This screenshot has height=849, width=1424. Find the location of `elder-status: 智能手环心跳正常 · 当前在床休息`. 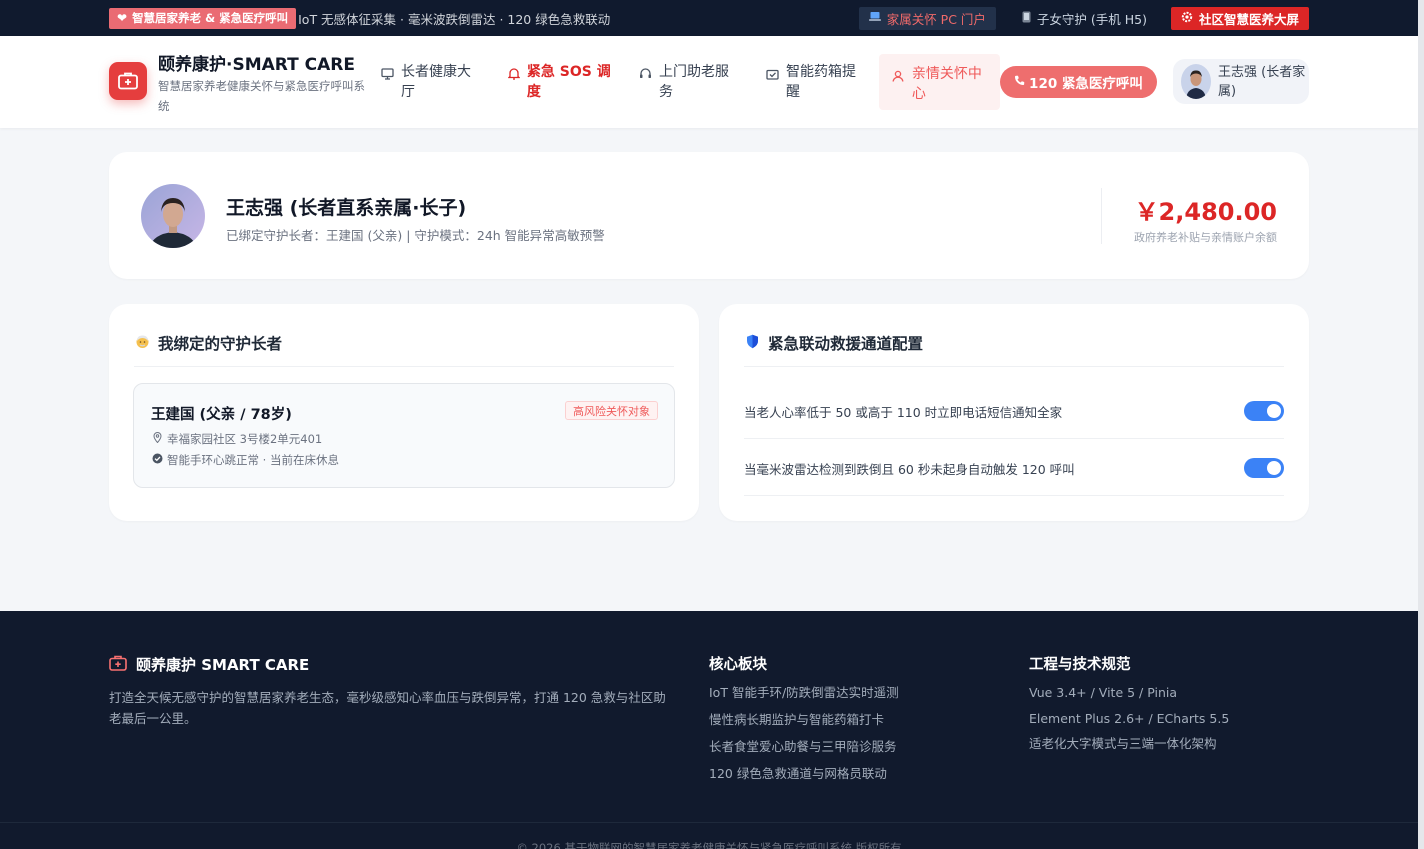

elder-status: 智能手环心跳正常 · 当前在床休息 is located at coordinates (245, 460).